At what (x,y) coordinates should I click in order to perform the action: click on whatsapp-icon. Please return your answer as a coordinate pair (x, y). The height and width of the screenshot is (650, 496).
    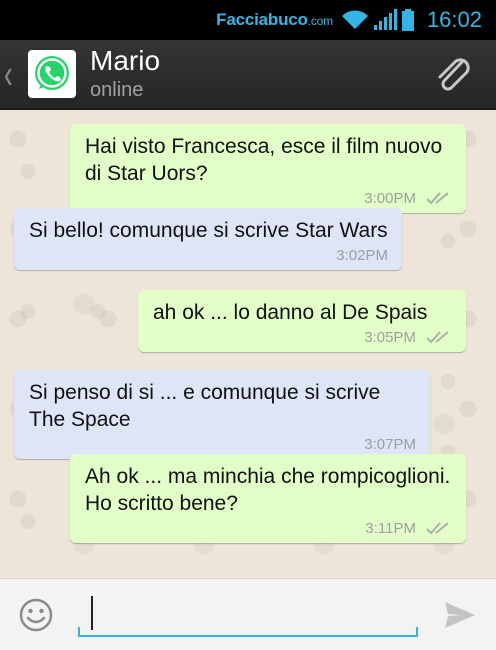
    Looking at the image, I should click on (52, 73).